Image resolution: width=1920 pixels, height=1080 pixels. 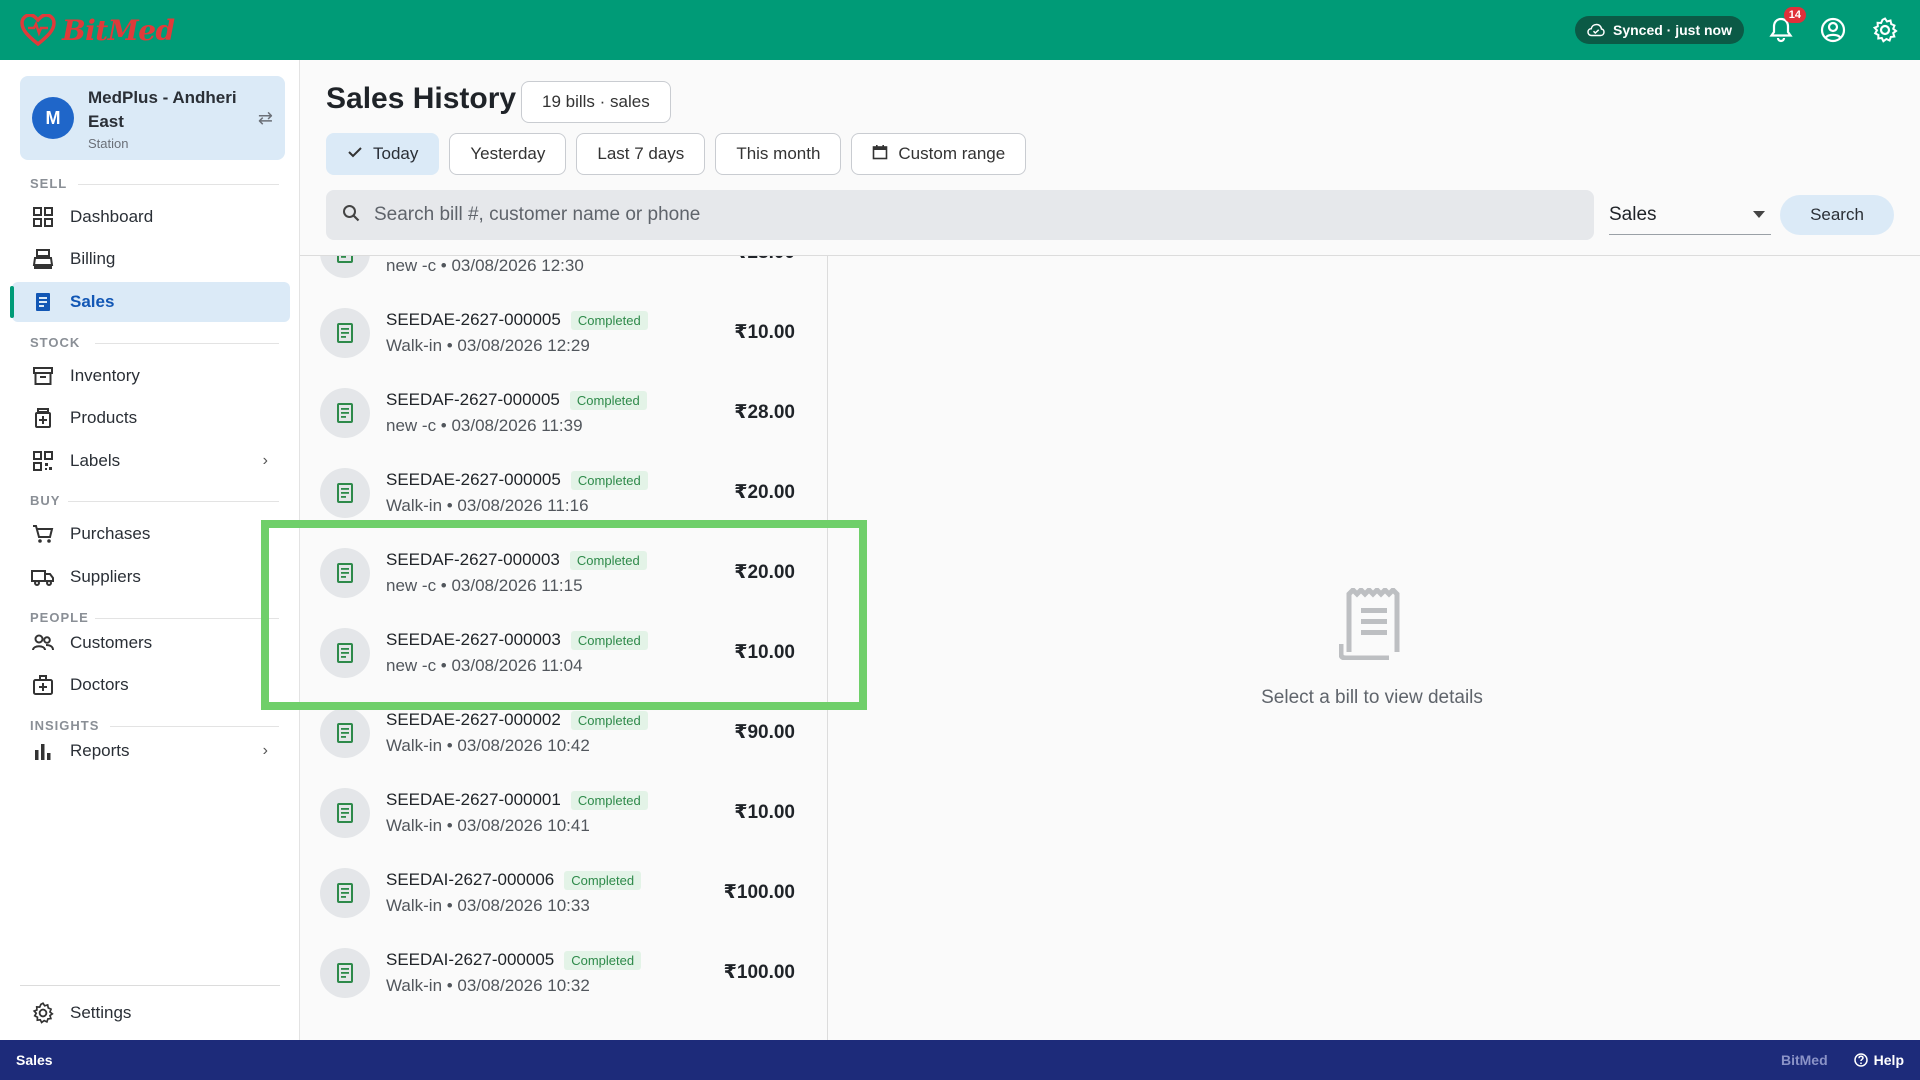 I want to click on section-label-buy: BUY, so click(x=45, y=500).